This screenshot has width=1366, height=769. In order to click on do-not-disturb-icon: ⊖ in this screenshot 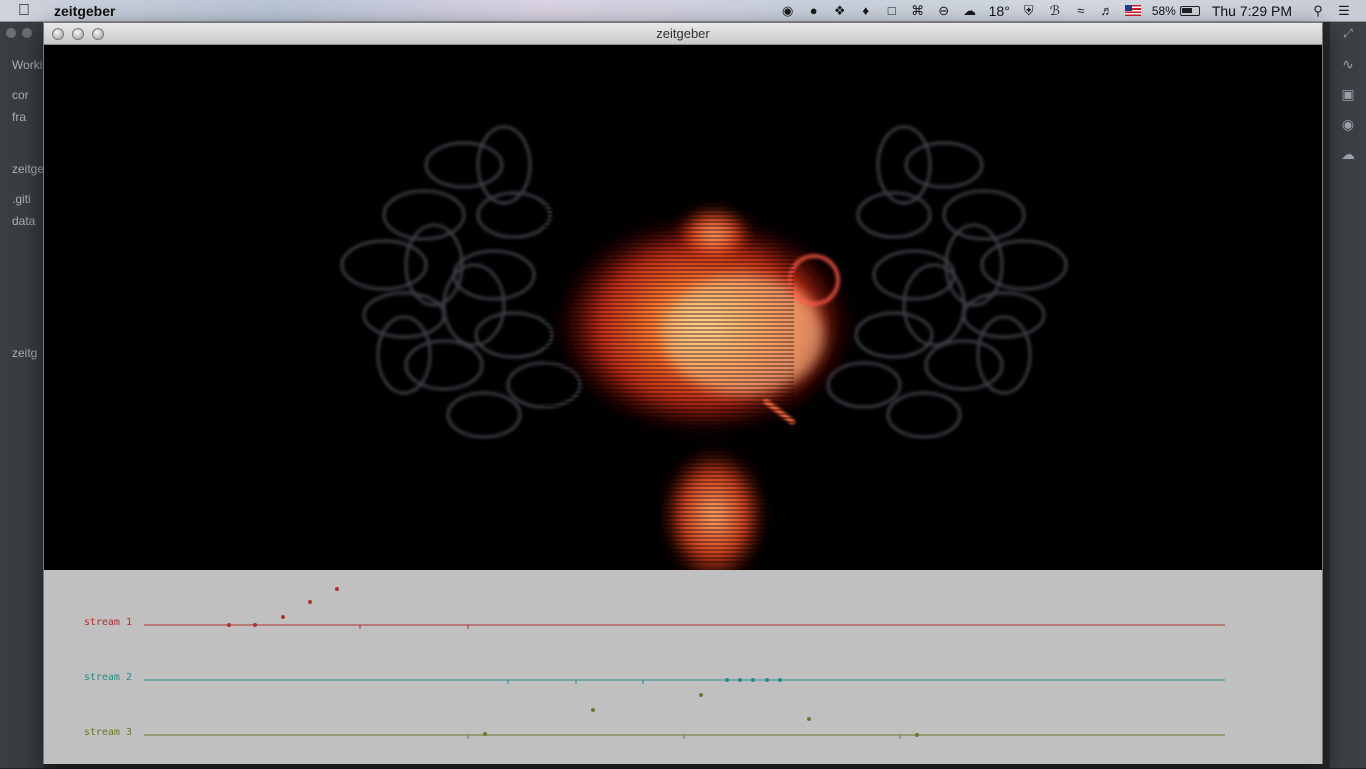, I will do `click(944, 11)`.